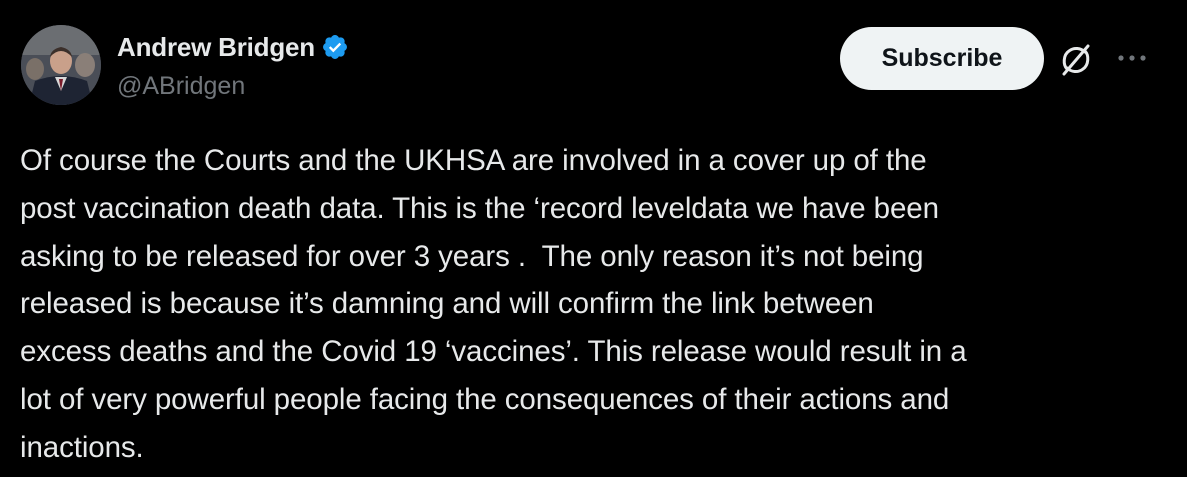 This screenshot has height=477, width=1187. What do you see at coordinates (216, 47) in the screenshot?
I see `author-display-name: Andrew Bridgen` at bounding box center [216, 47].